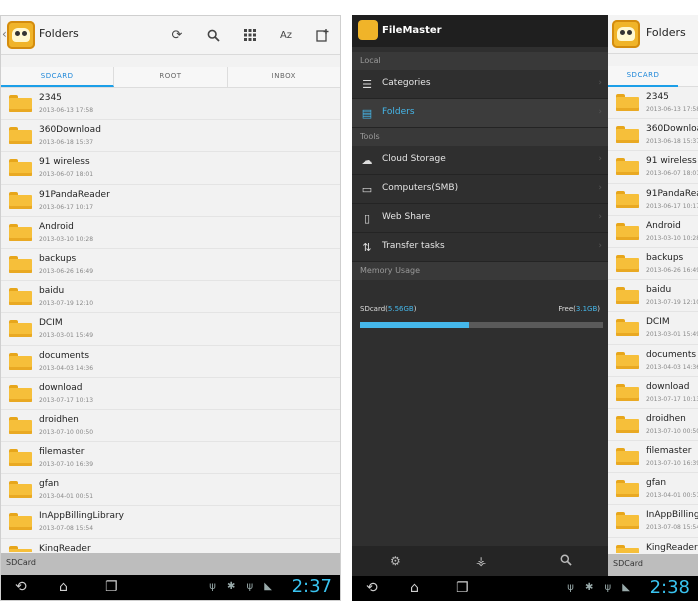 This screenshot has height=601, width=698. Describe the element at coordinates (170, 522) in the screenshot. I see `folder-row: InAppBillingLibrary 2013-07-08 15:54` at that location.